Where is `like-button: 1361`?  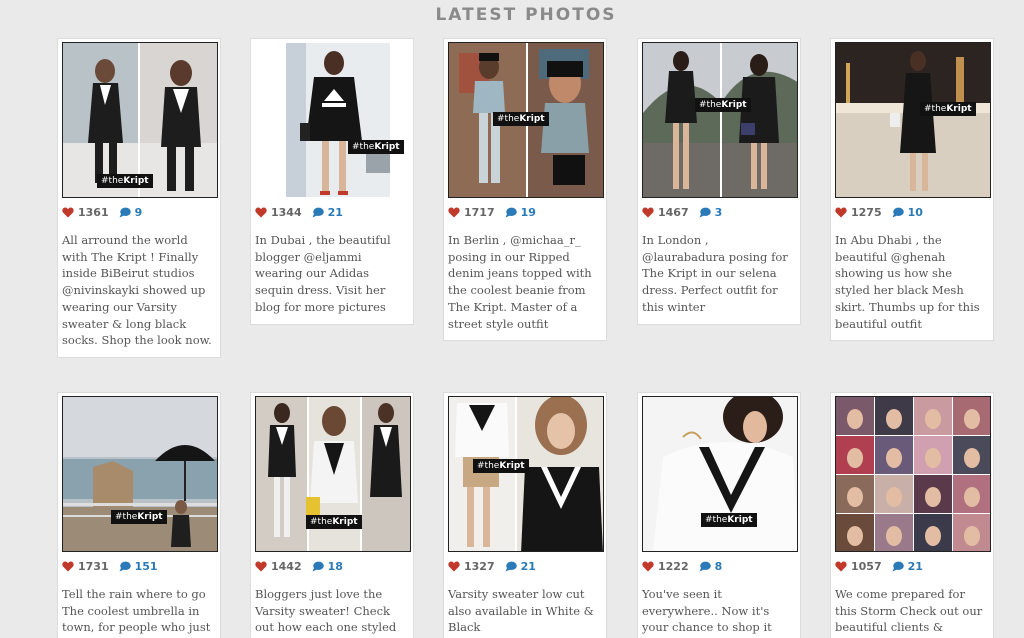 like-button: 1361 is located at coordinates (85, 212).